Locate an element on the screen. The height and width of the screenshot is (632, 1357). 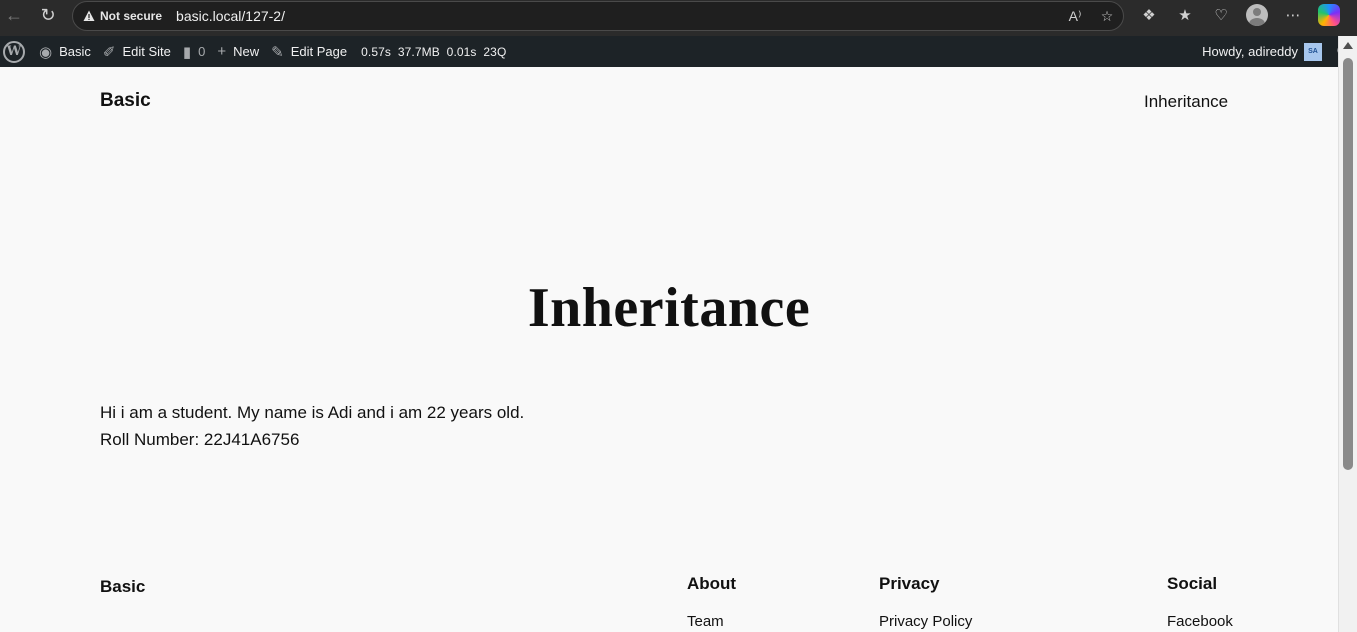
copilot-icon is located at coordinates (1329, 15).